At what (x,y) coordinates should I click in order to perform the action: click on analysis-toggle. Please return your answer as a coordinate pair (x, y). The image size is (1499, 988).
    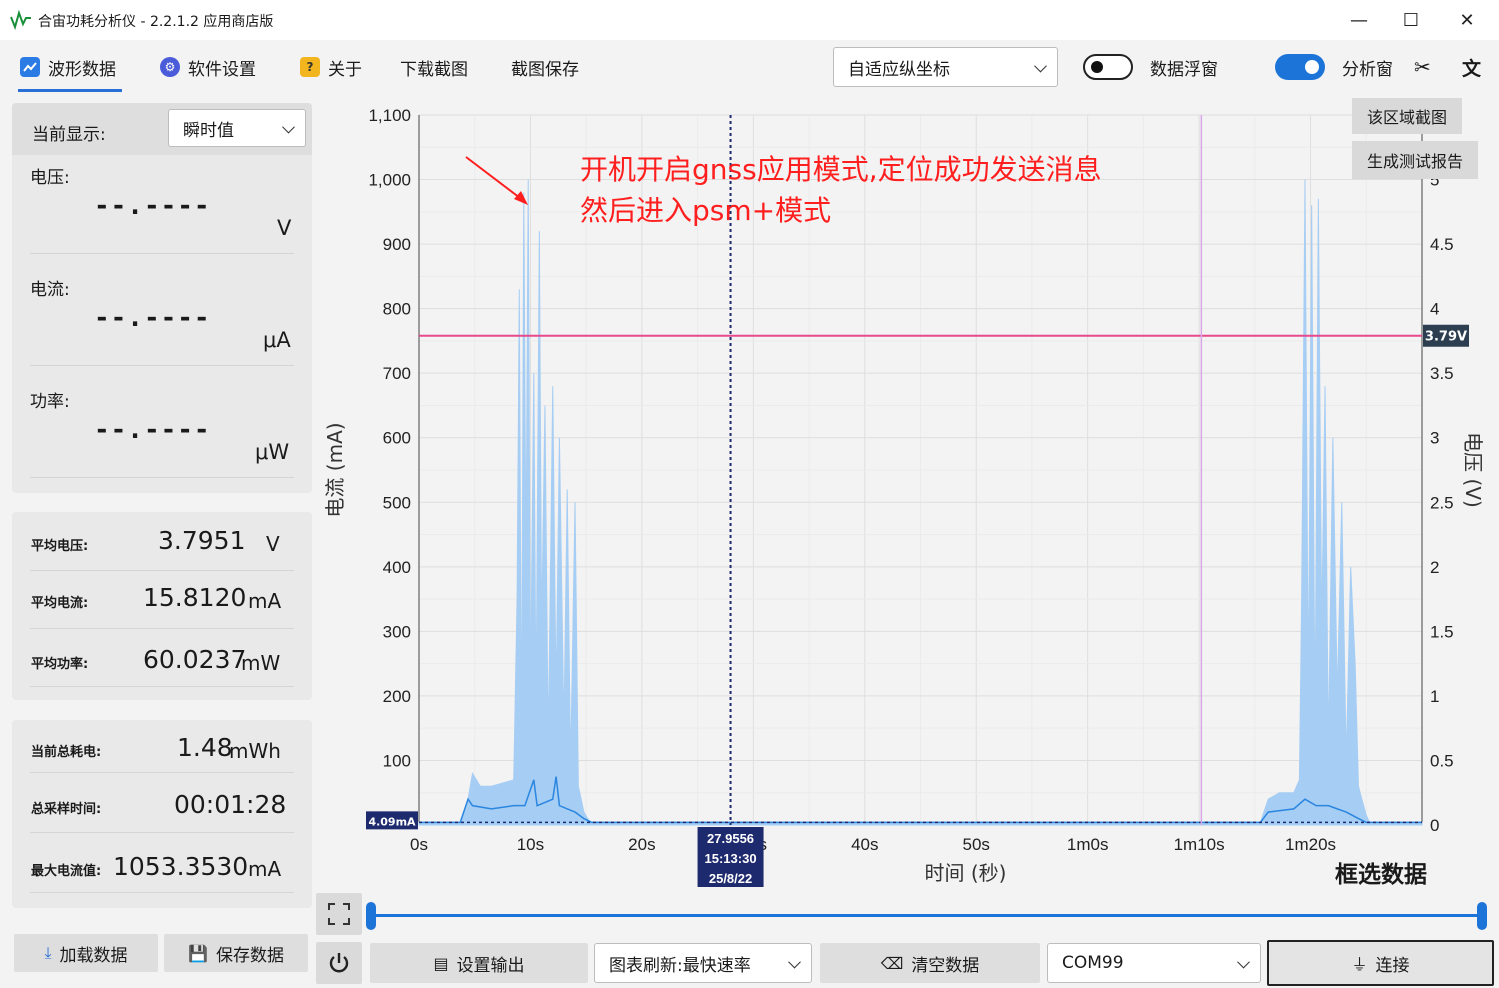
    Looking at the image, I should click on (1300, 67).